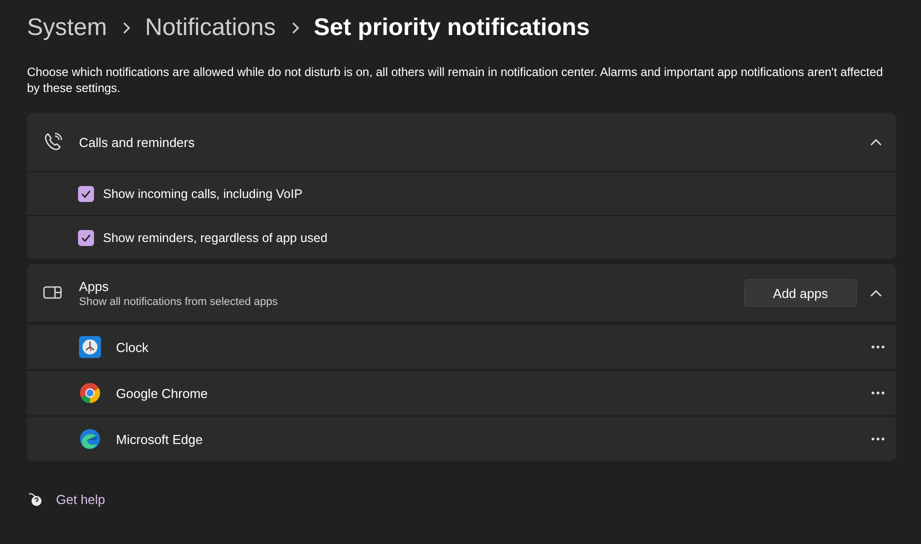 This screenshot has height=544, width=921. I want to click on page-title: Set priority notifications, so click(452, 28).